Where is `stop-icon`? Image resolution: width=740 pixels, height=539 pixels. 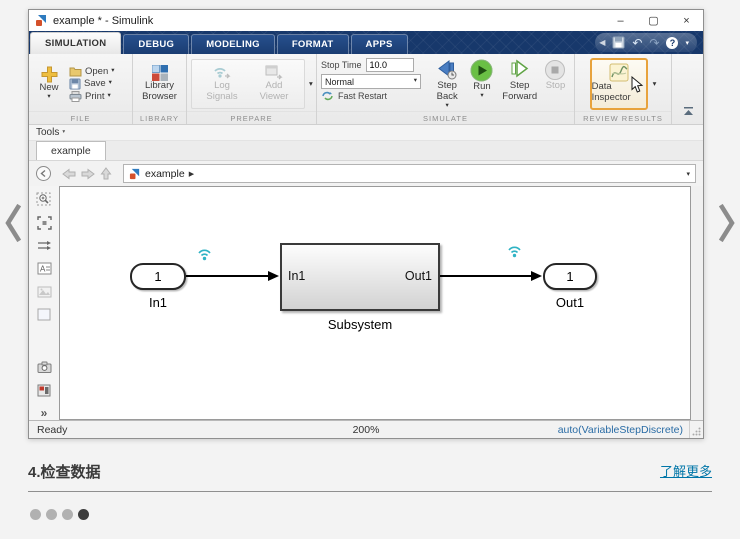 stop-icon is located at coordinates (555, 70).